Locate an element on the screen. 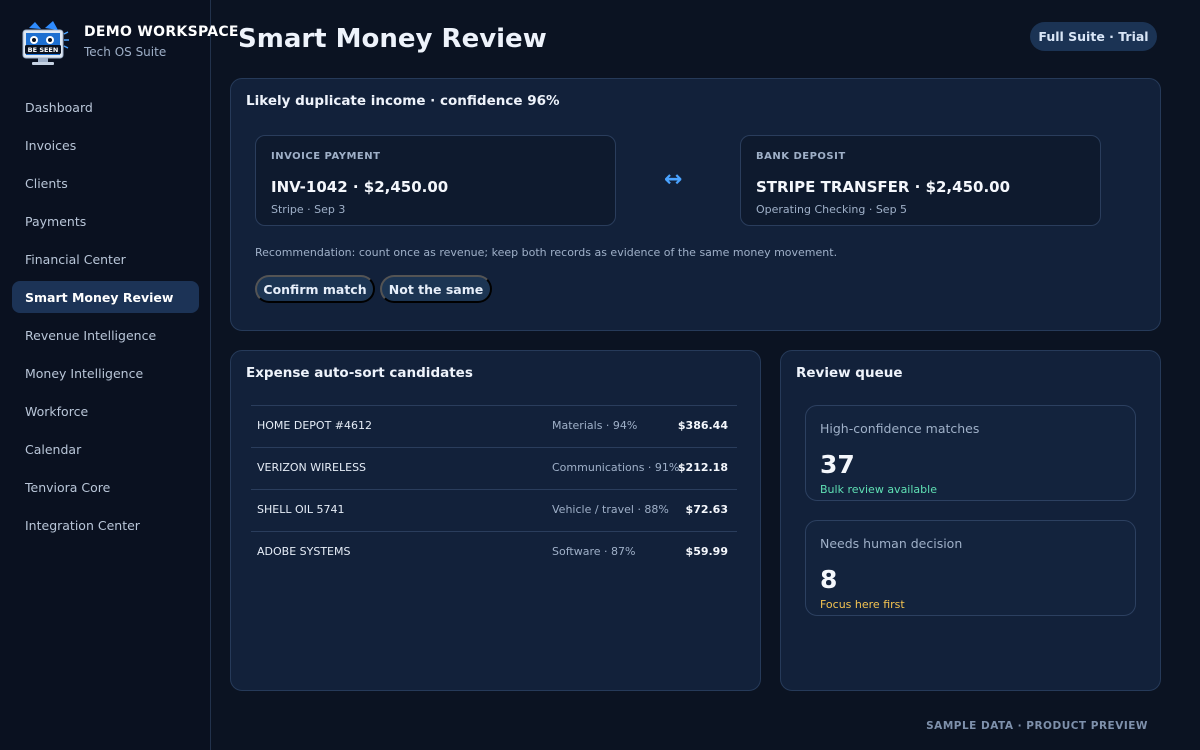 The image size is (1200, 750). workspace-name: DEMO WORKSPACE is located at coordinates (161, 32).